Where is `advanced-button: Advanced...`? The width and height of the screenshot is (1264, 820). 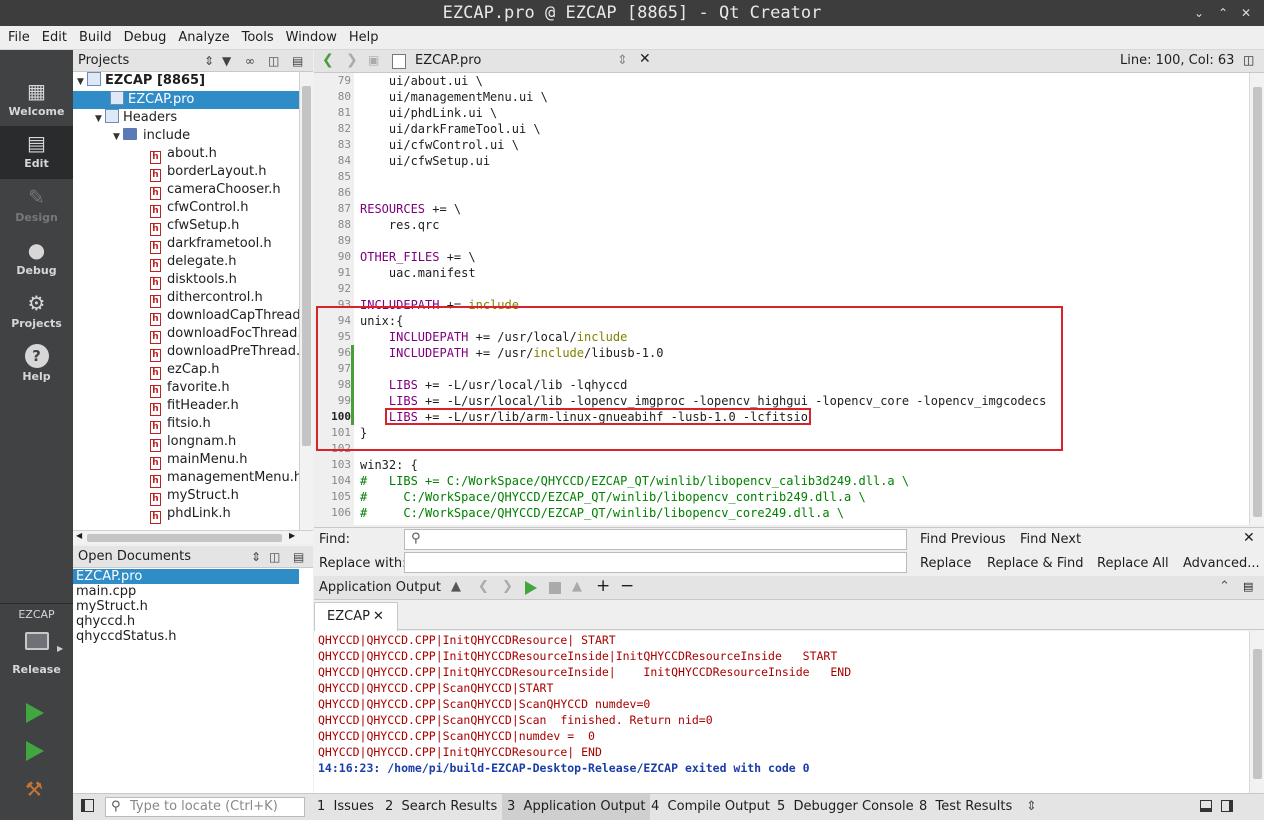
advanced-button: Advanced... is located at coordinates (1221, 563).